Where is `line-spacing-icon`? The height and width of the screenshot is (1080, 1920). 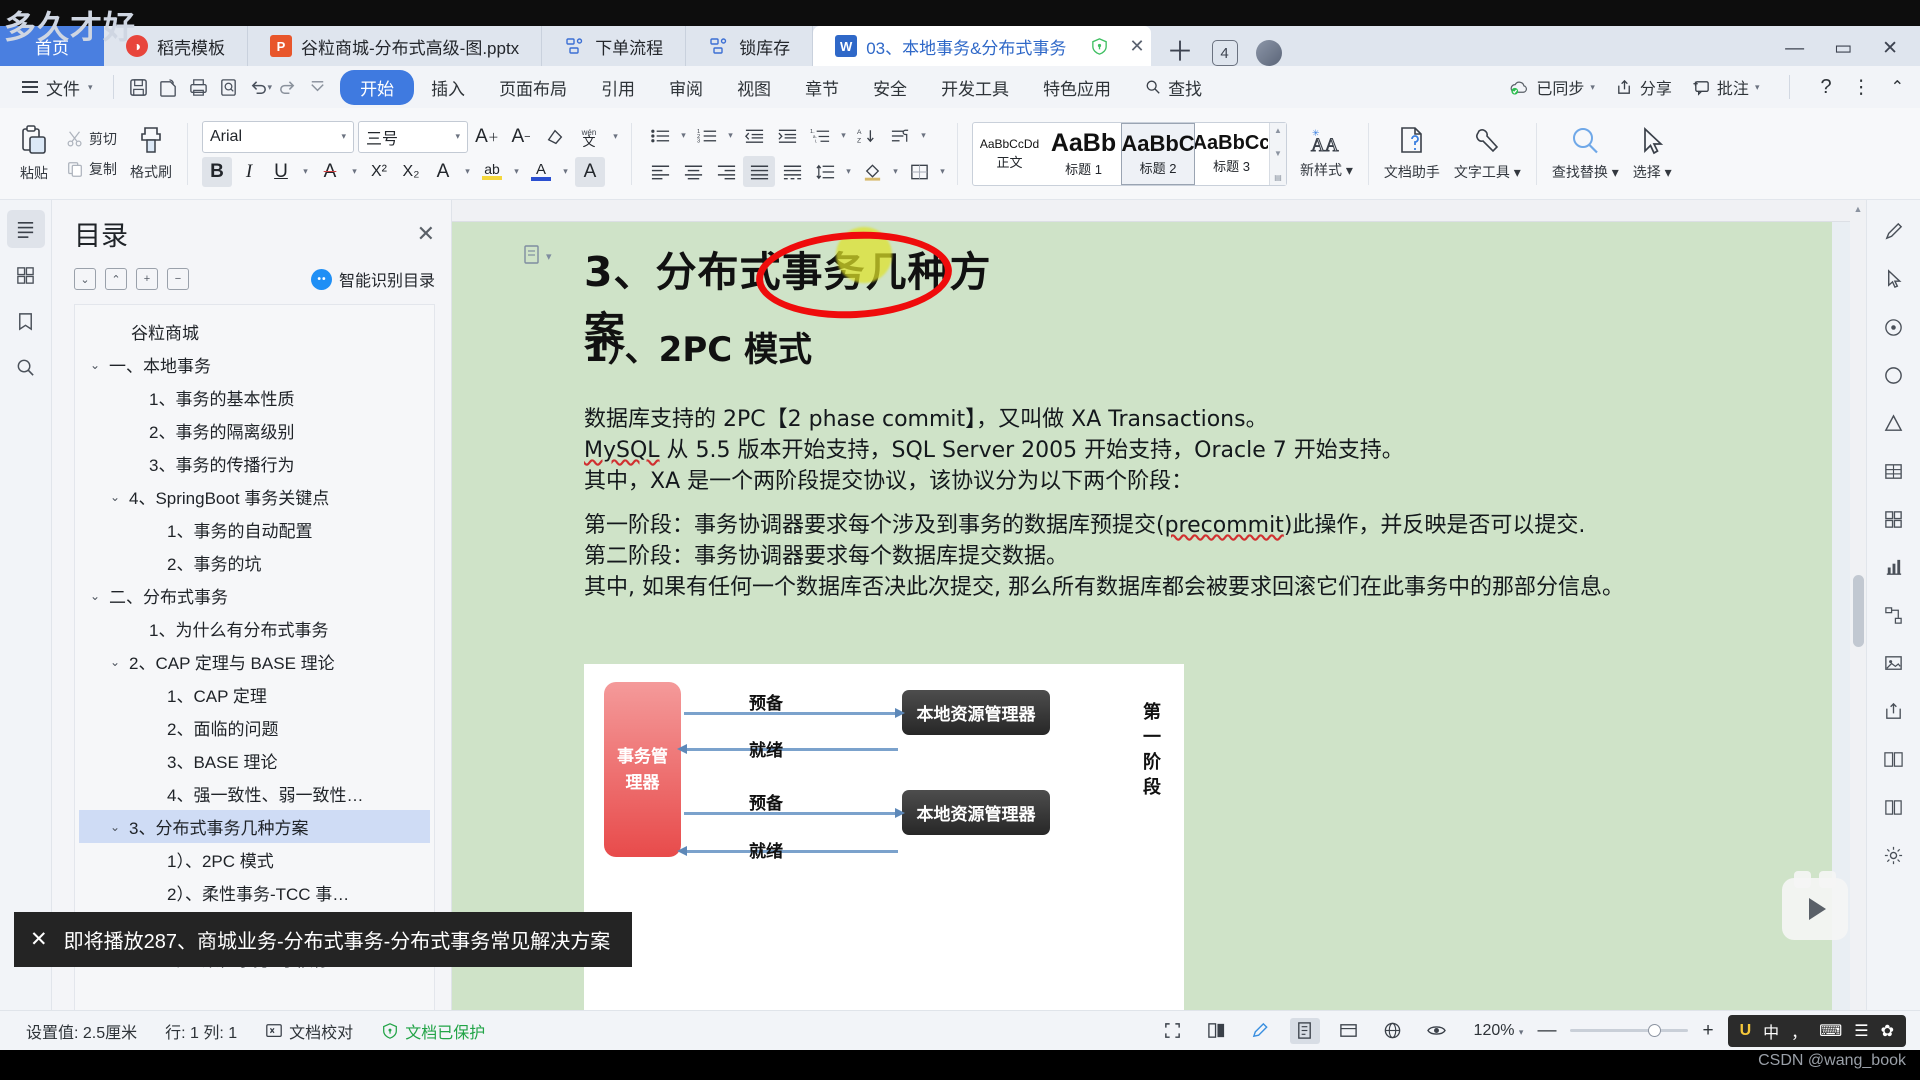 line-spacing-icon is located at coordinates (825, 171).